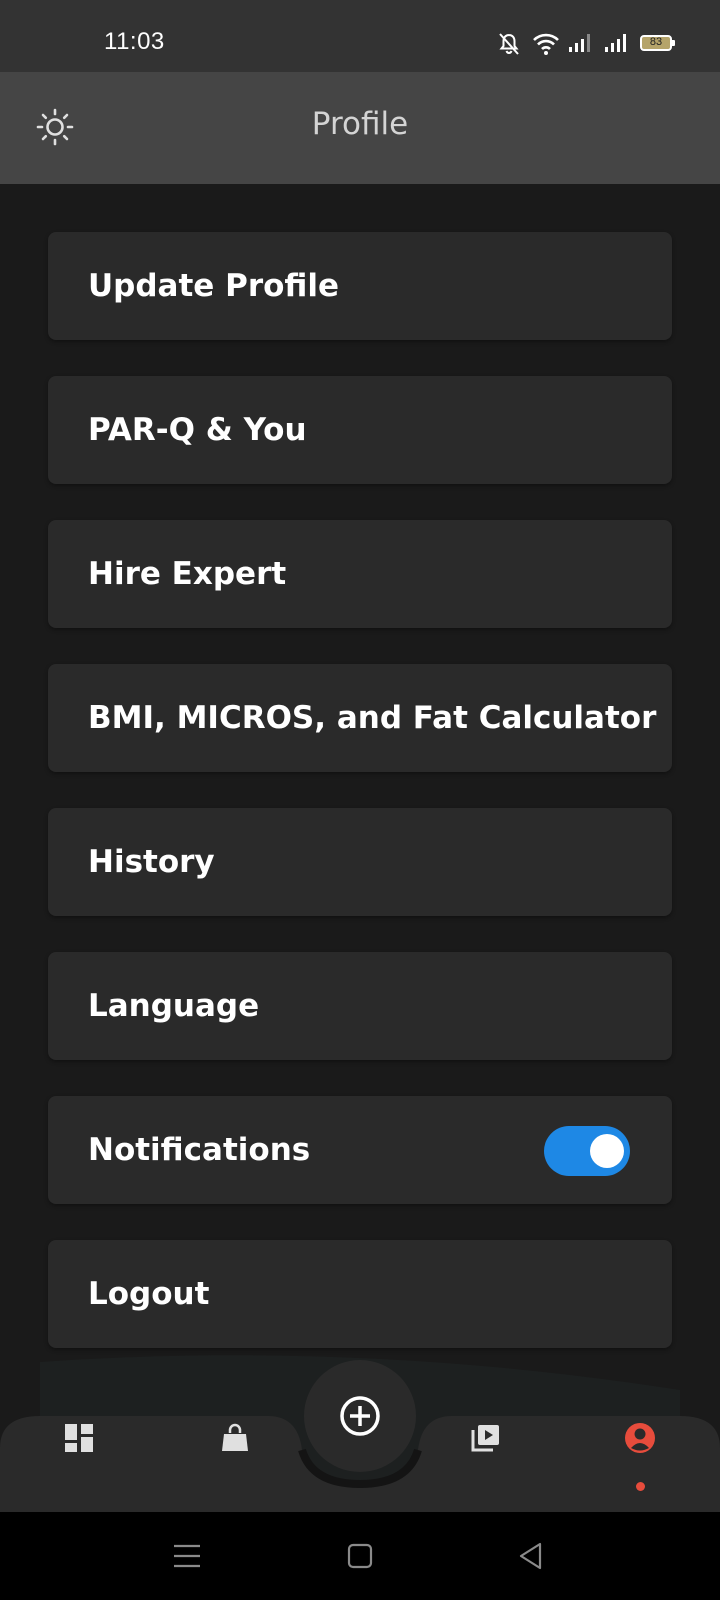 This screenshot has width=720, height=1600. I want to click on menu-item-hire-expert: Hire Expert, so click(360, 574).